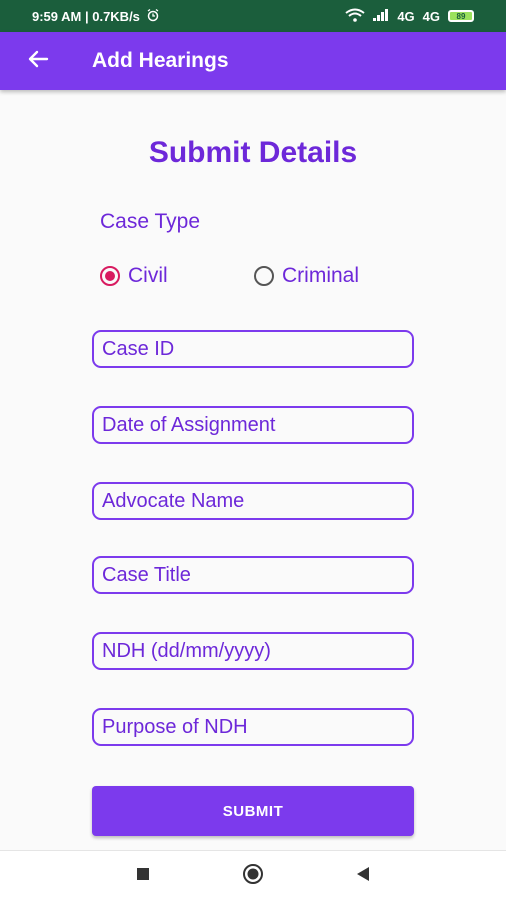 This screenshot has width=506, height=901. I want to click on radio-criminal: Criminal, so click(306, 276).